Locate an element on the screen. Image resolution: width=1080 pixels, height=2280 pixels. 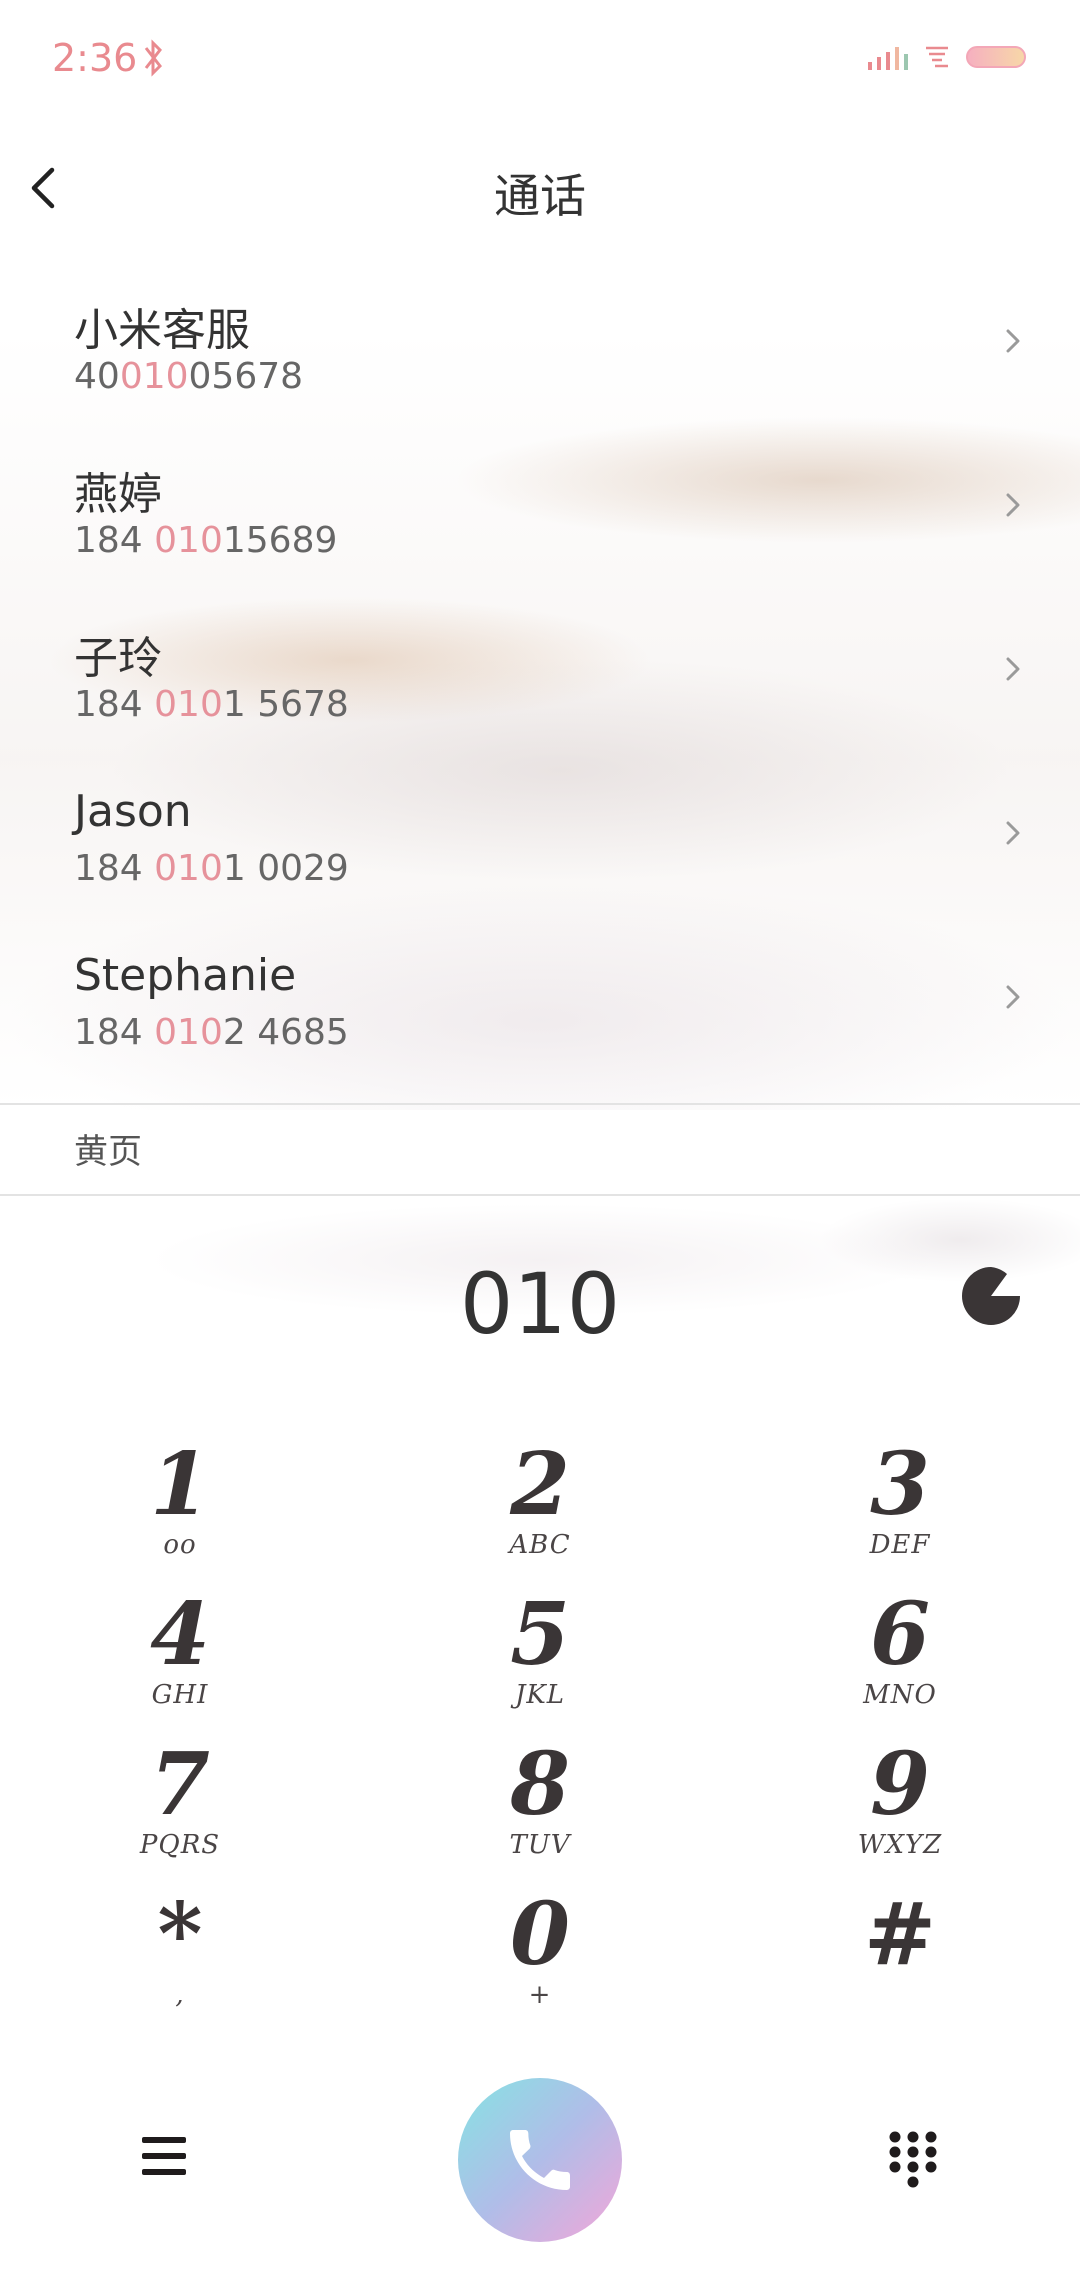
contact-name: 燕婷 is located at coordinates (118, 494).